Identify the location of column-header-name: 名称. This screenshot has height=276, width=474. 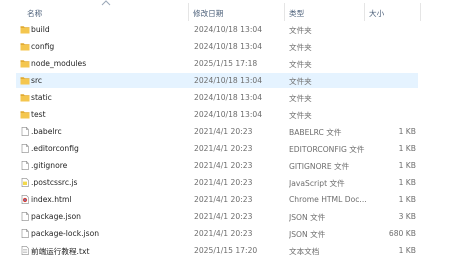
(34, 13).